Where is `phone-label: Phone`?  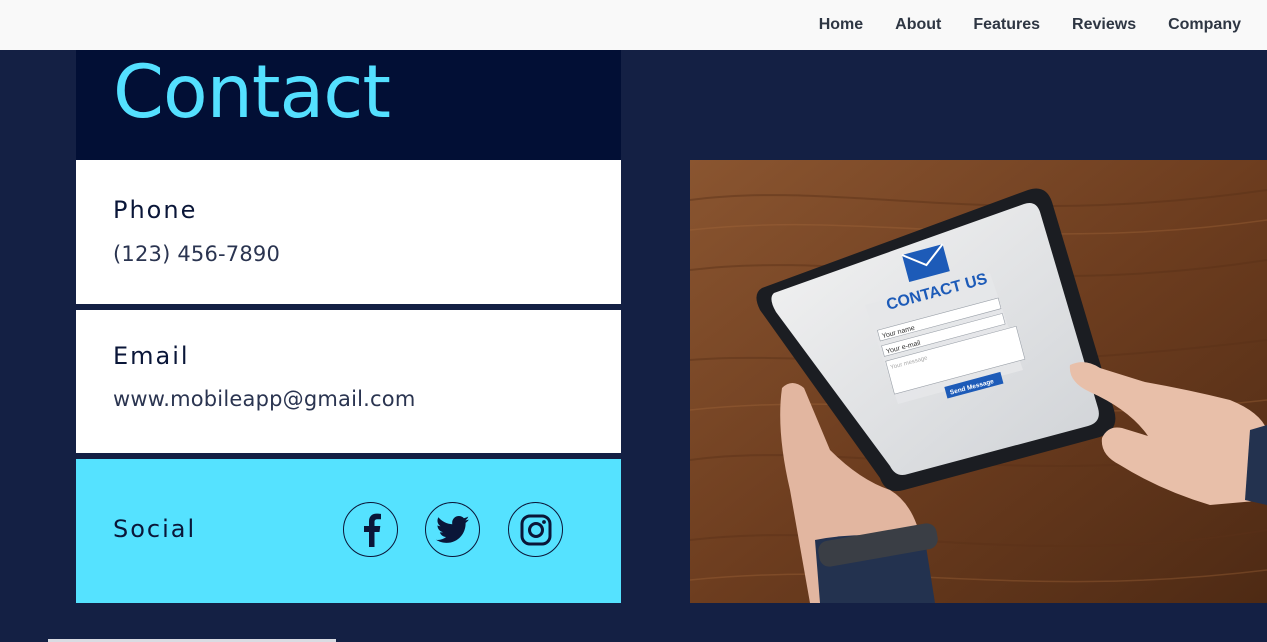 phone-label: Phone is located at coordinates (155, 210).